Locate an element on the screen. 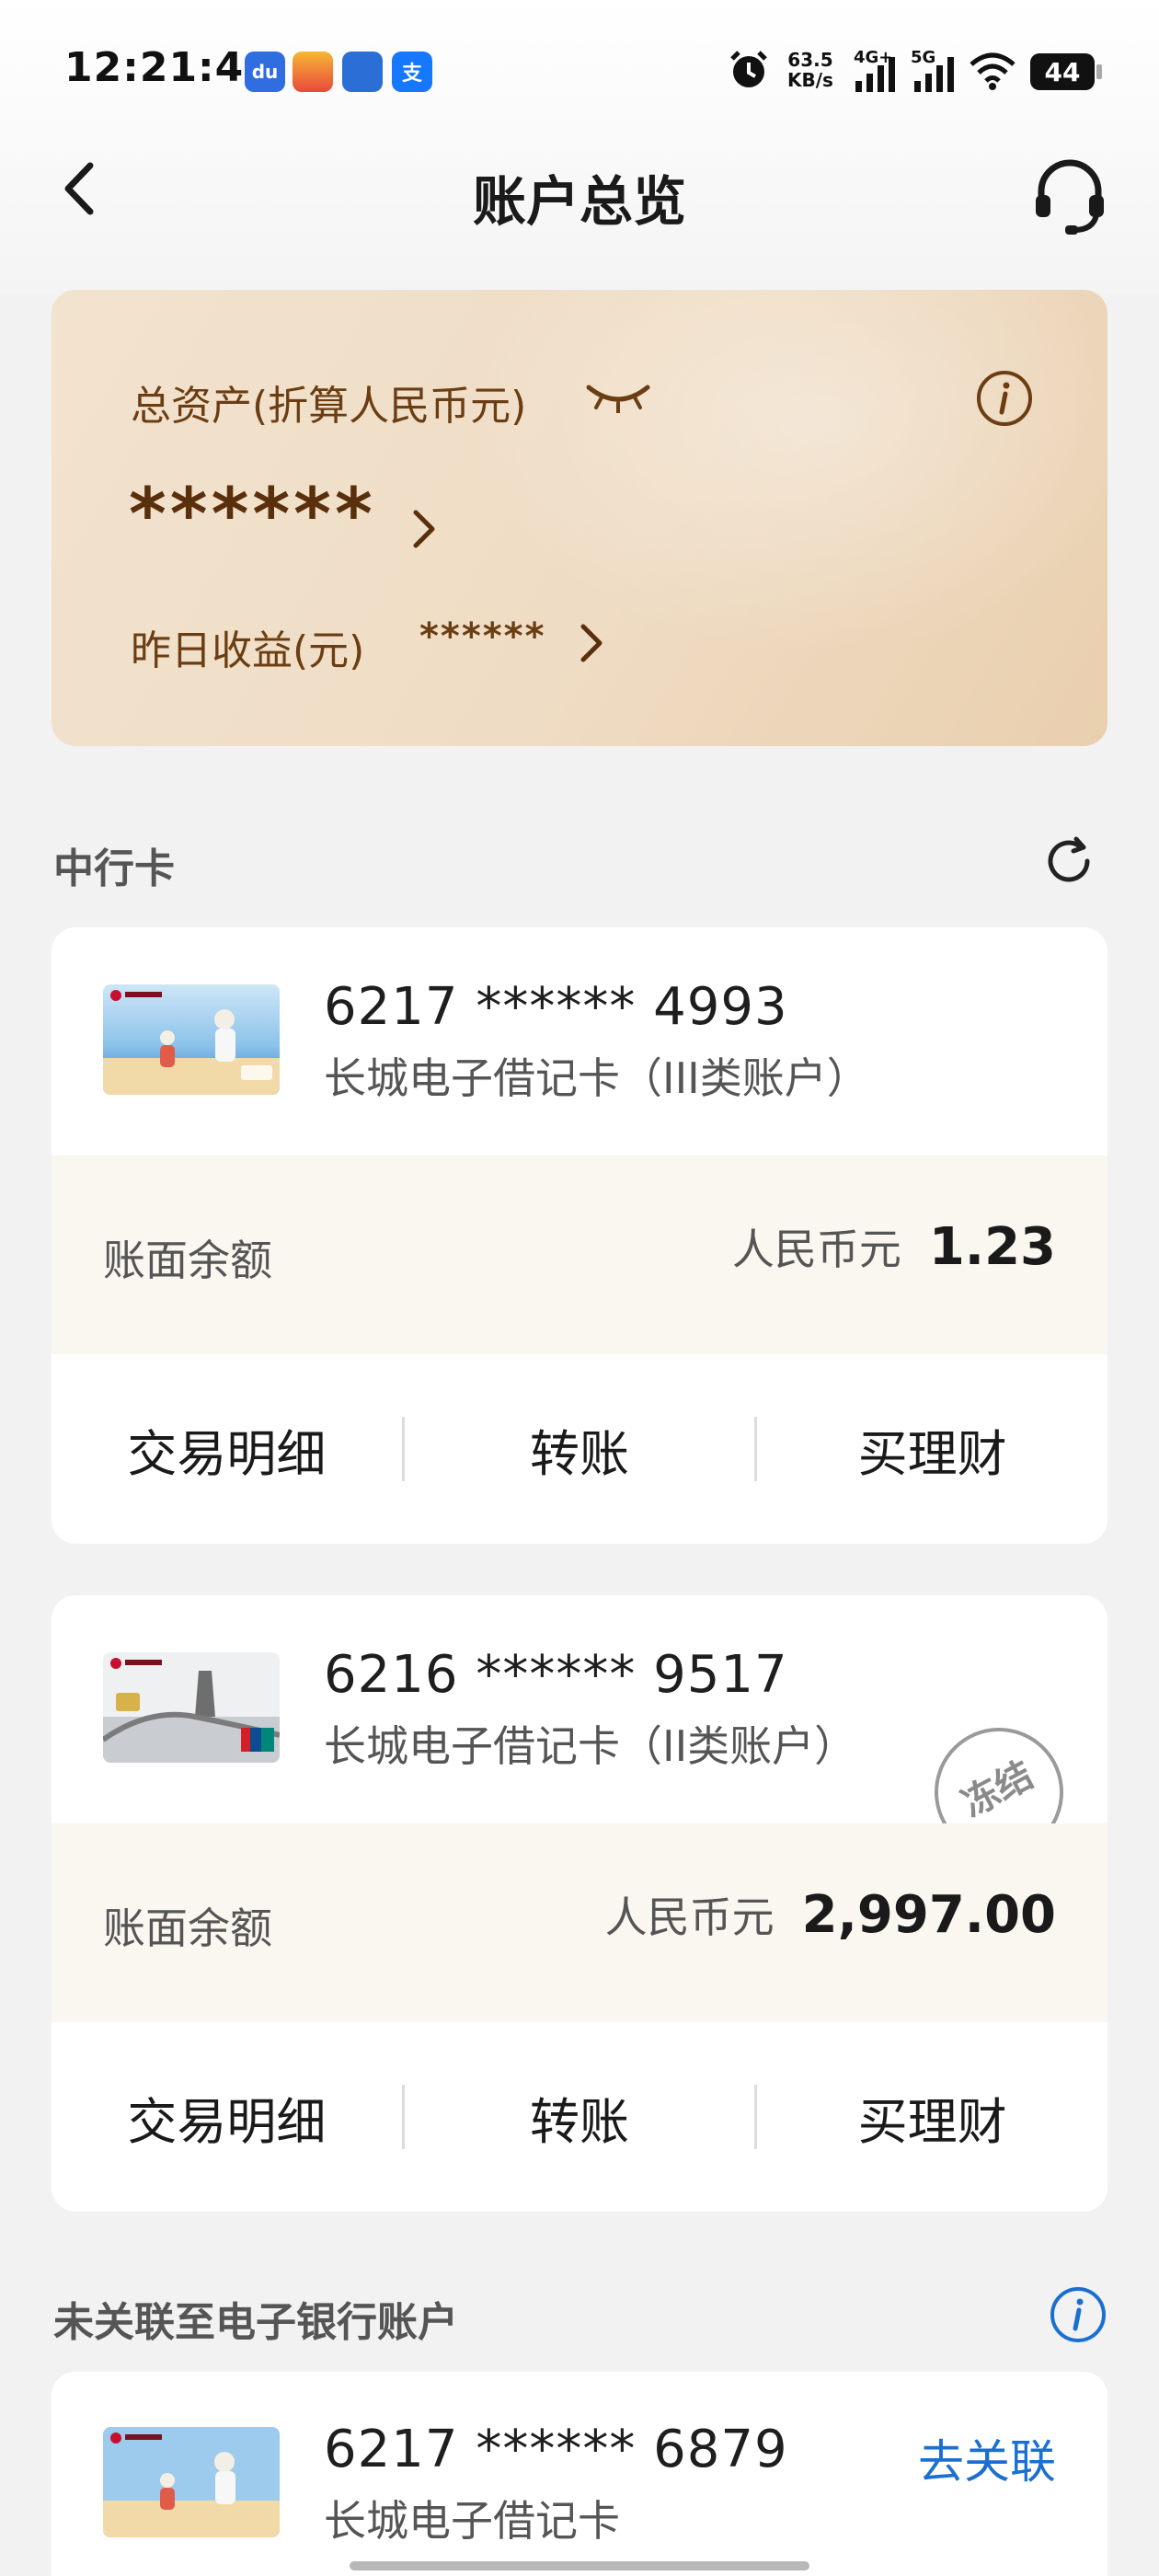 The height and width of the screenshot is (2576, 1159). alarm-icon is located at coordinates (748, 69).